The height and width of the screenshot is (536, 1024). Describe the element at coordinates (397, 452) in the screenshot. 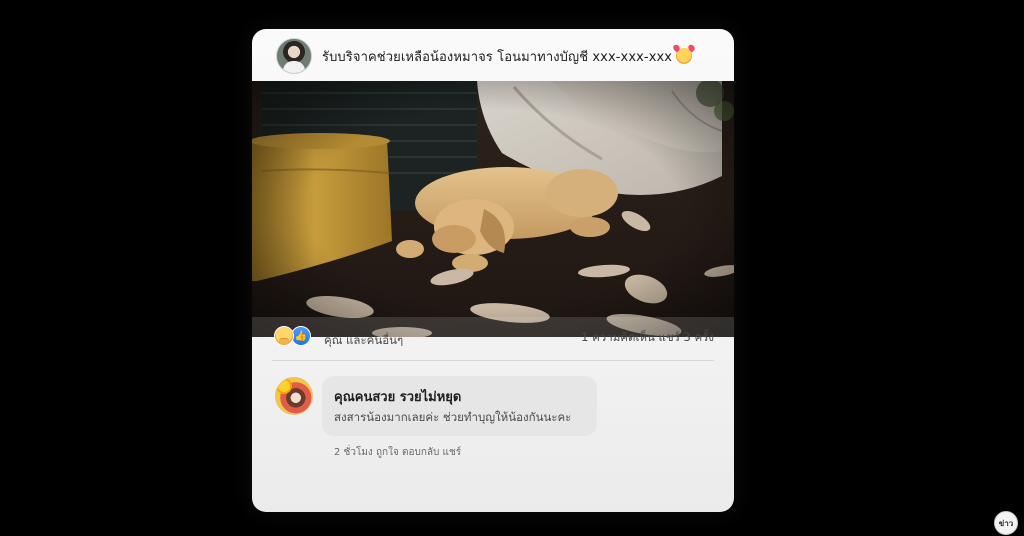

I see `comment-actions: 2 ชั่วโมง ถูกใจ ตอบกลับ แชร์` at that location.